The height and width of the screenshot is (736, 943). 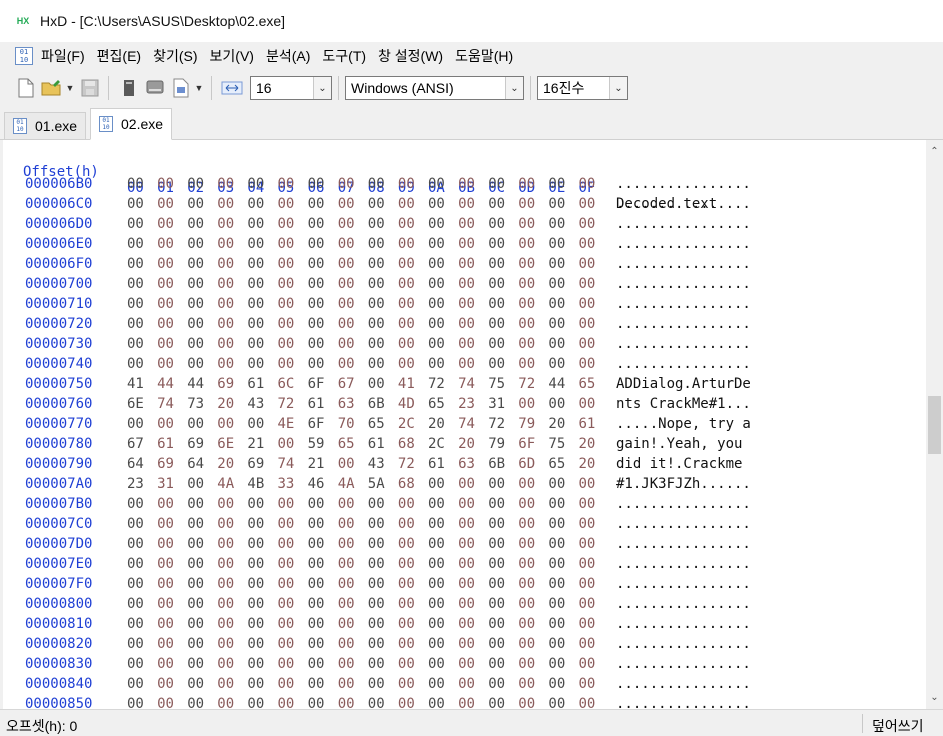 What do you see at coordinates (138, 404) in the screenshot?
I see `hex-byte: 6E` at bounding box center [138, 404].